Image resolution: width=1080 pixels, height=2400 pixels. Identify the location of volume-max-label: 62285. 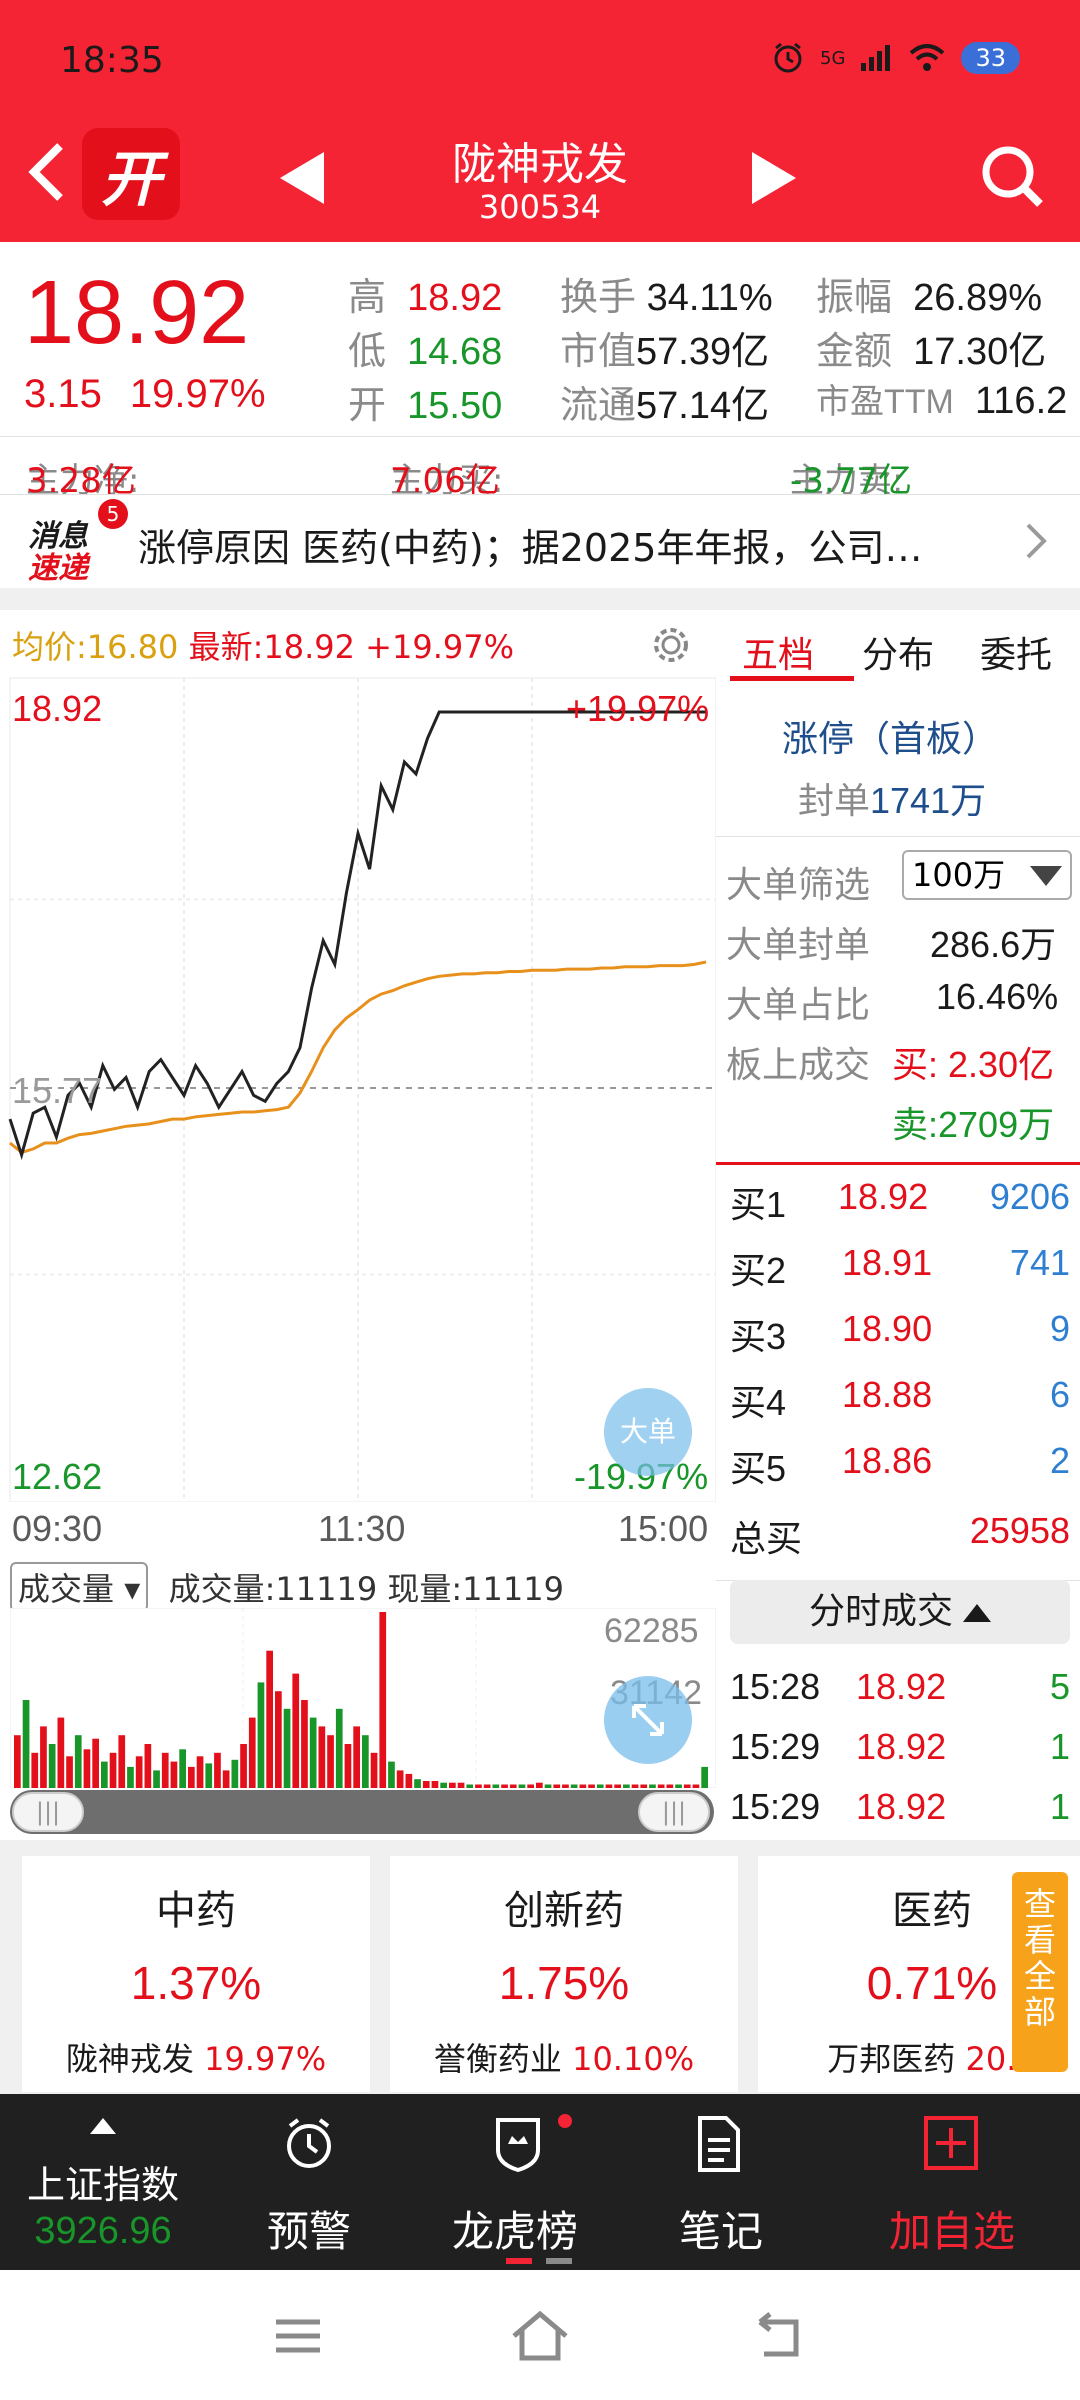
(651, 1631).